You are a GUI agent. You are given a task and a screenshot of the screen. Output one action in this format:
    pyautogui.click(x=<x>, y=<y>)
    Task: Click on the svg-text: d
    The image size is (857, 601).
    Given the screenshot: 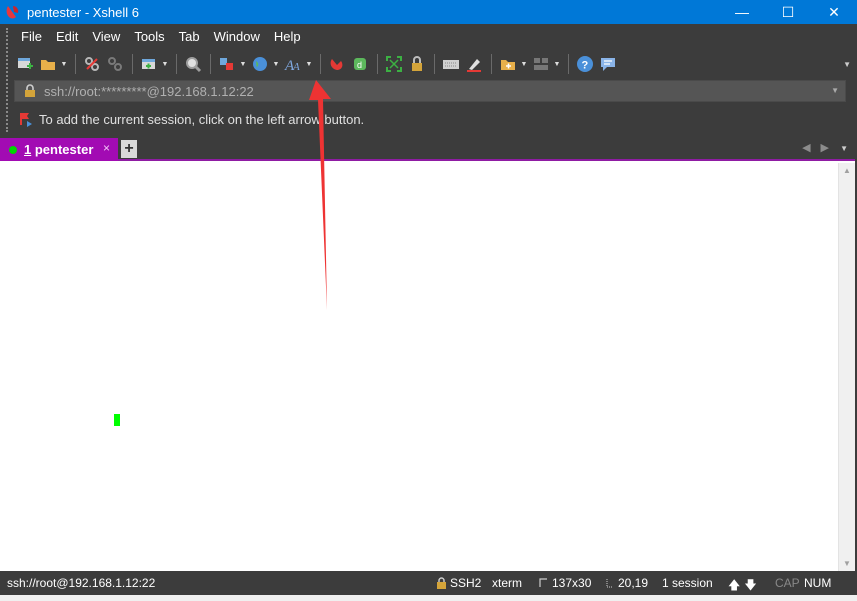 What is the action you would take?
    pyautogui.click(x=359, y=65)
    